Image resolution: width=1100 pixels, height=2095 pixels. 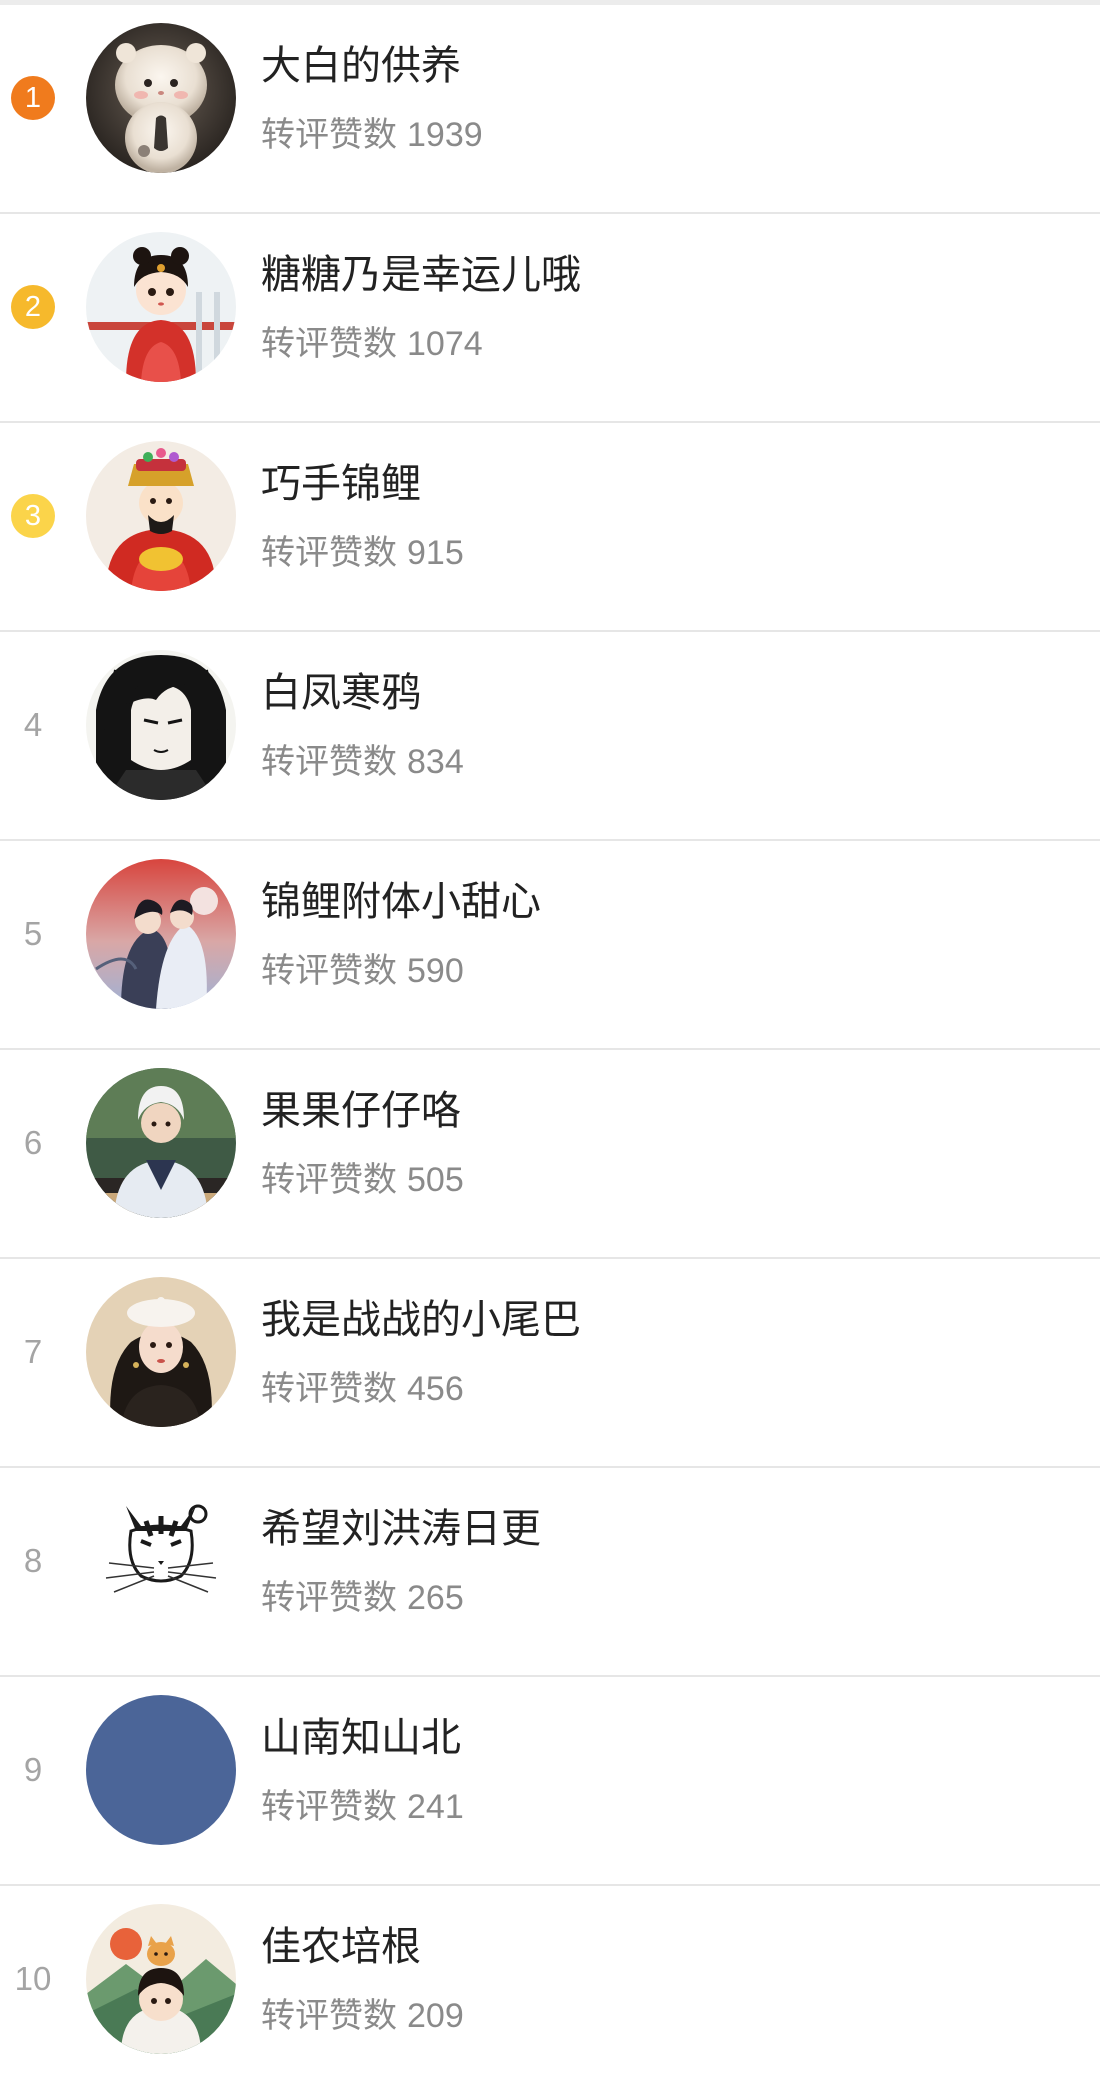 What do you see at coordinates (341, 1947) in the screenshot?
I see `user-name: 佳农培根` at bounding box center [341, 1947].